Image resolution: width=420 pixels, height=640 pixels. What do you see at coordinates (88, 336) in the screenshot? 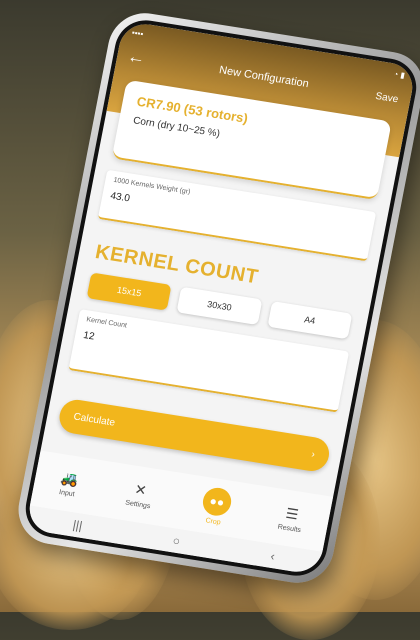
I see `kernel-count-value: 12` at bounding box center [88, 336].